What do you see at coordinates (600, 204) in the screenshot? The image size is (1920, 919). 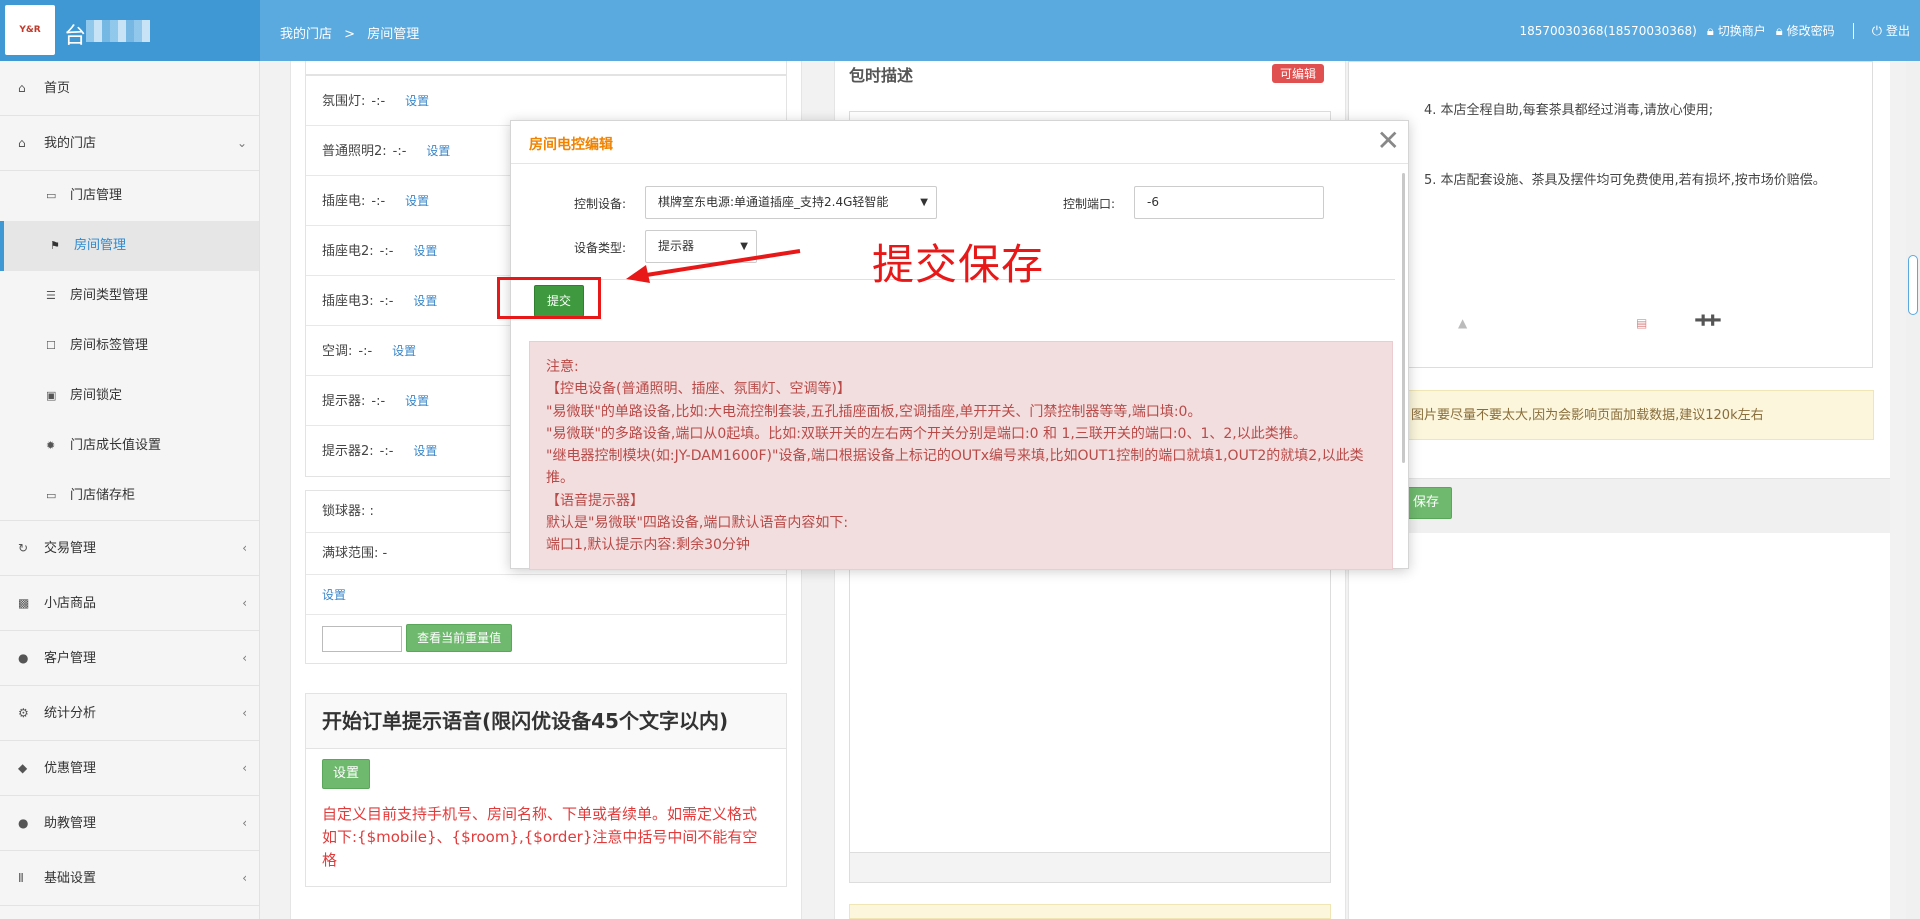 I see `control-device-label: 控制设备:` at bounding box center [600, 204].